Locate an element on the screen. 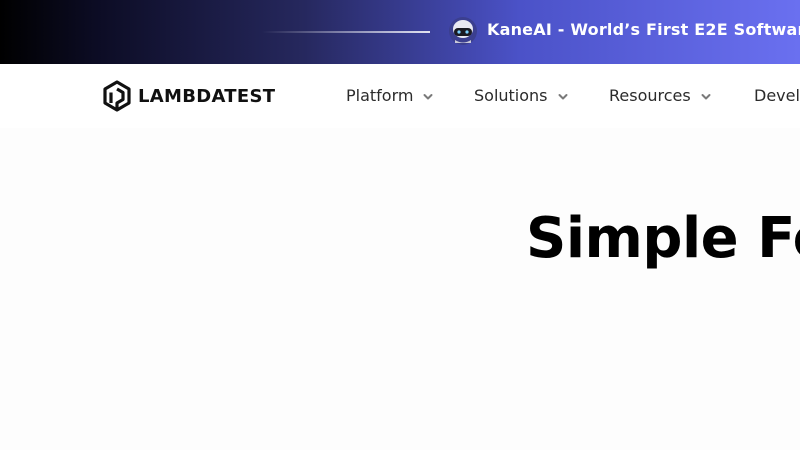  logo-link: LAMBDATEST is located at coordinates (188, 96).